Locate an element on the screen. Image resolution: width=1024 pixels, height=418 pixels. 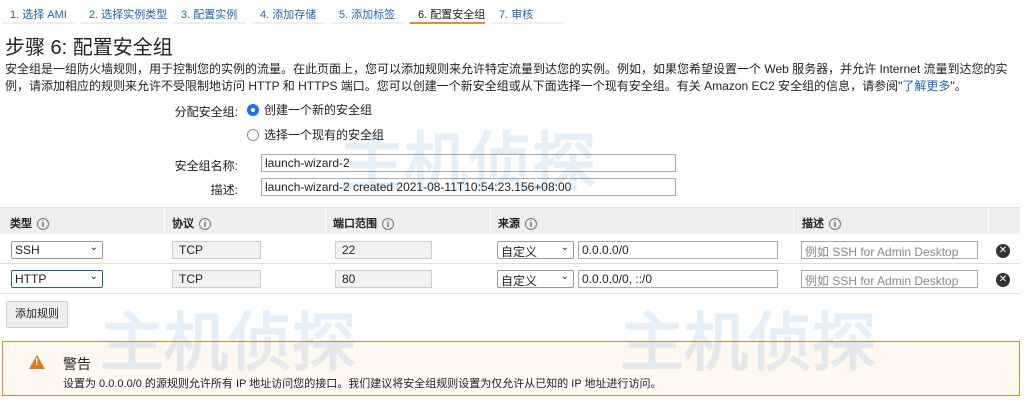
radio-new-group: 创建一个新的安全组 is located at coordinates (309, 109).